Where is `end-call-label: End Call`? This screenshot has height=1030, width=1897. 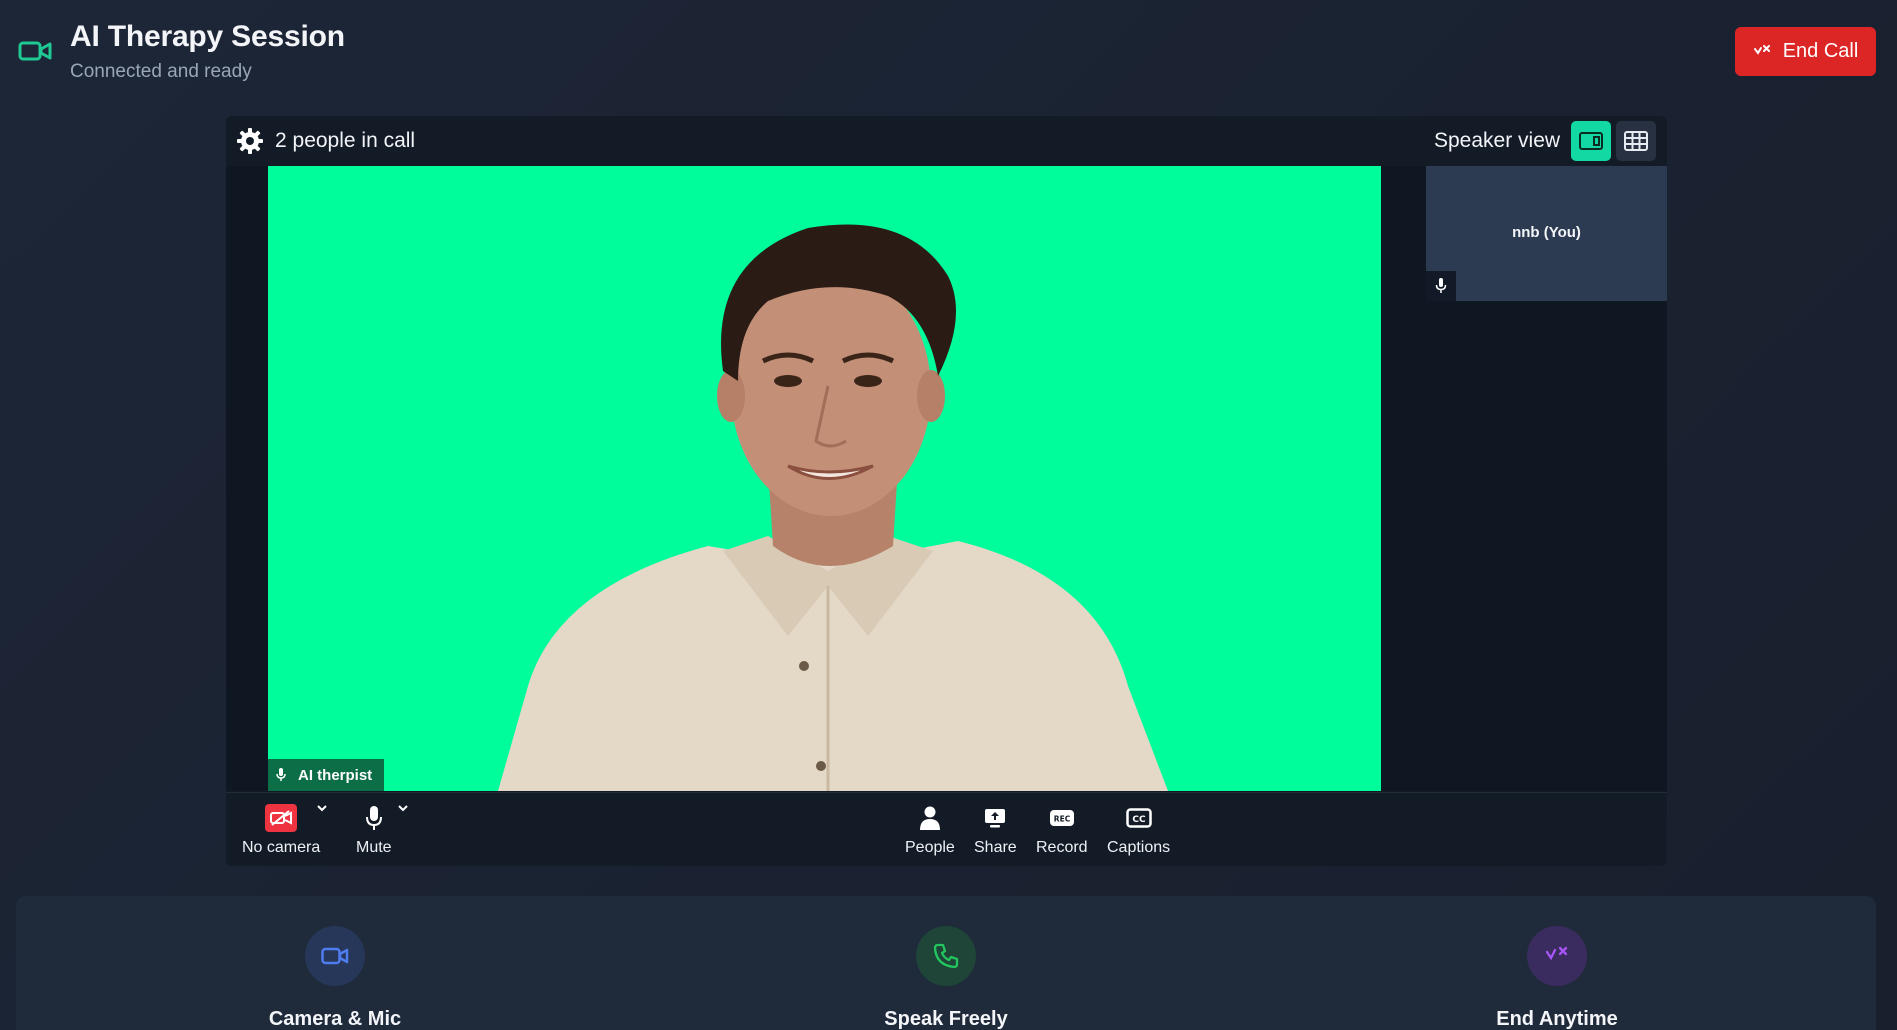
end-call-label: End Call is located at coordinates (1820, 51).